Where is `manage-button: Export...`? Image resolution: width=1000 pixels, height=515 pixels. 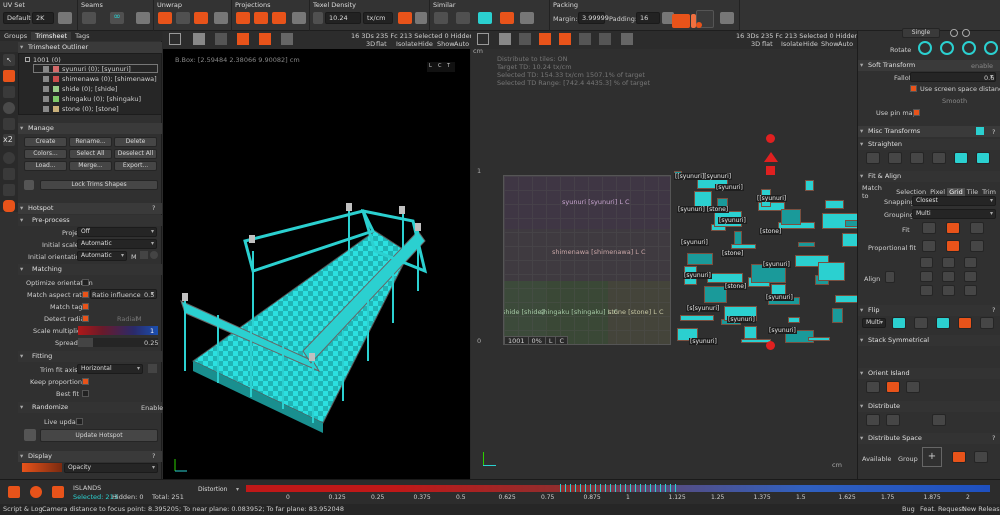
manage-button: Export... is located at coordinates (135, 166).